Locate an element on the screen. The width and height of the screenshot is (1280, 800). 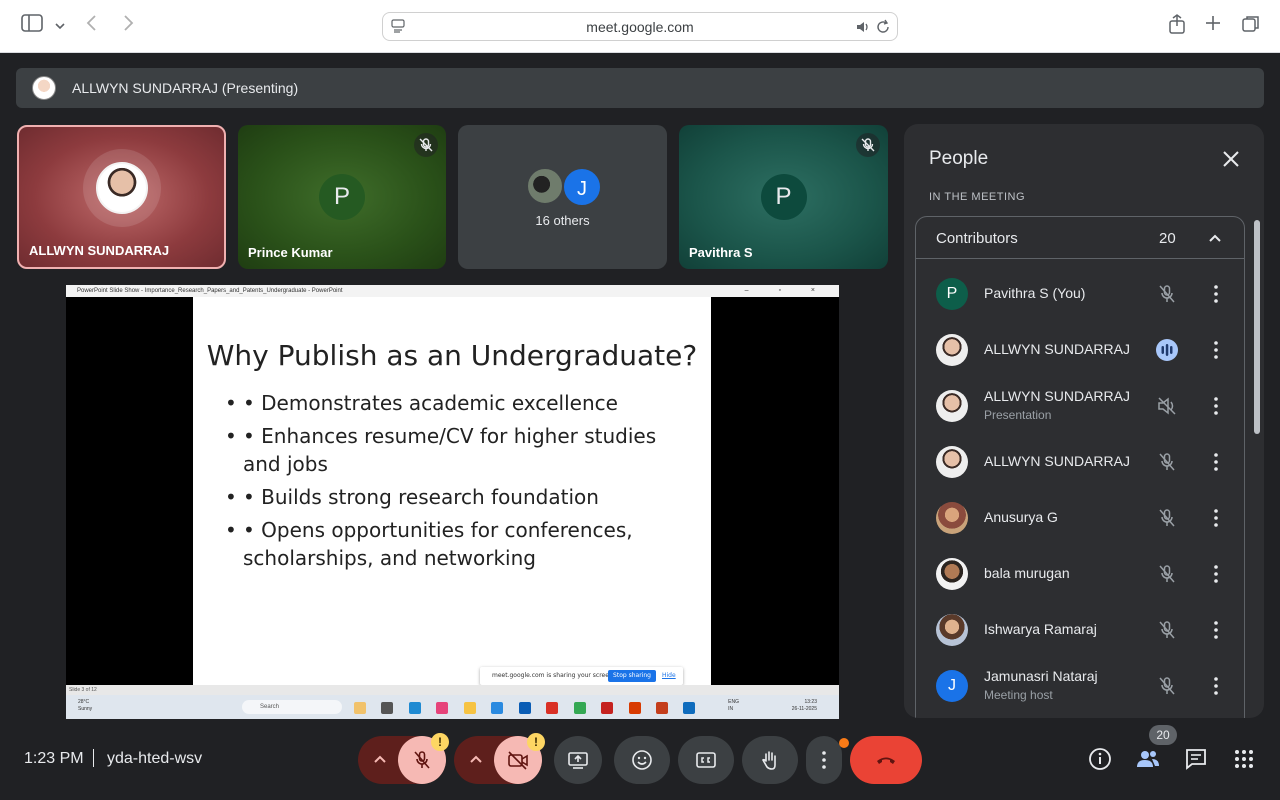
browser-toolbar: meet.google.com is located at coordinates (640, 26).